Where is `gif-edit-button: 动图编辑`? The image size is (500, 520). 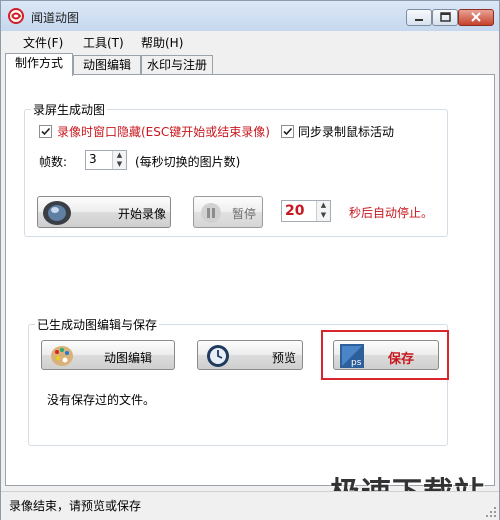
gif-edit-button: 动图编辑 is located at coordinates (108, 355).